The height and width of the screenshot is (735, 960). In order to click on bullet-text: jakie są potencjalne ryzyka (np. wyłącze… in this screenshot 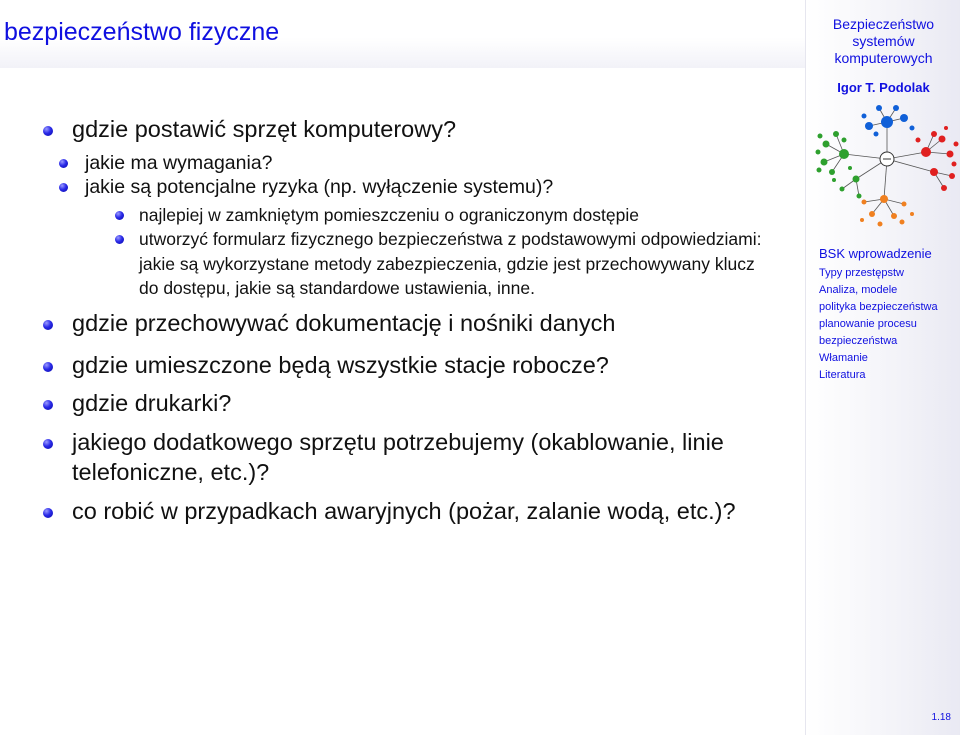, I will do `click(319, 187)`.